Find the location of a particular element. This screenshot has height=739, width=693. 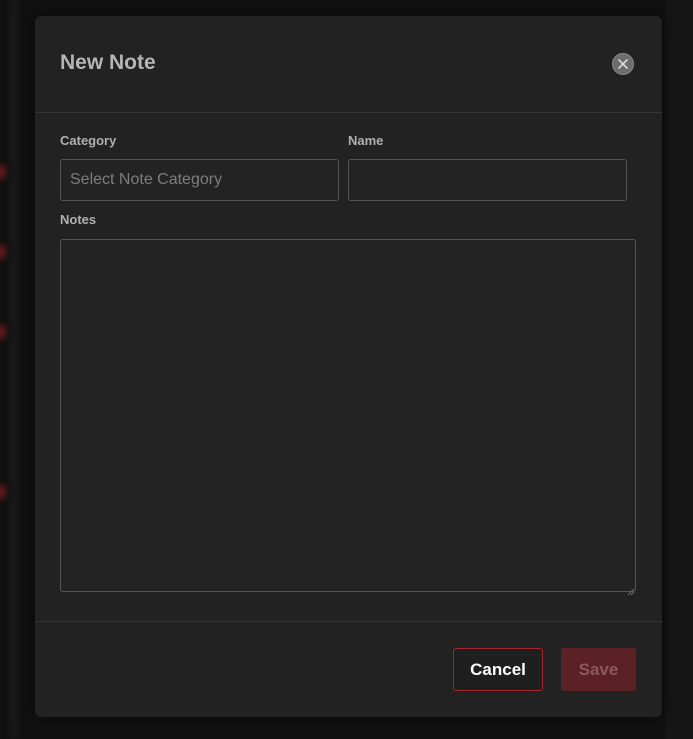

close-icon is located at coordinates (623, 64).